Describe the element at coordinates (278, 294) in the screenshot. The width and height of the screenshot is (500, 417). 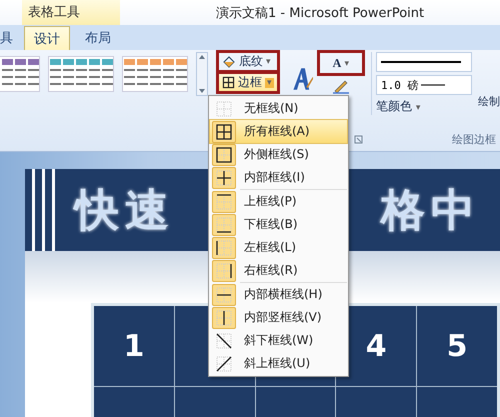
I see `menu-item: 内部横框线(H)` at that location.